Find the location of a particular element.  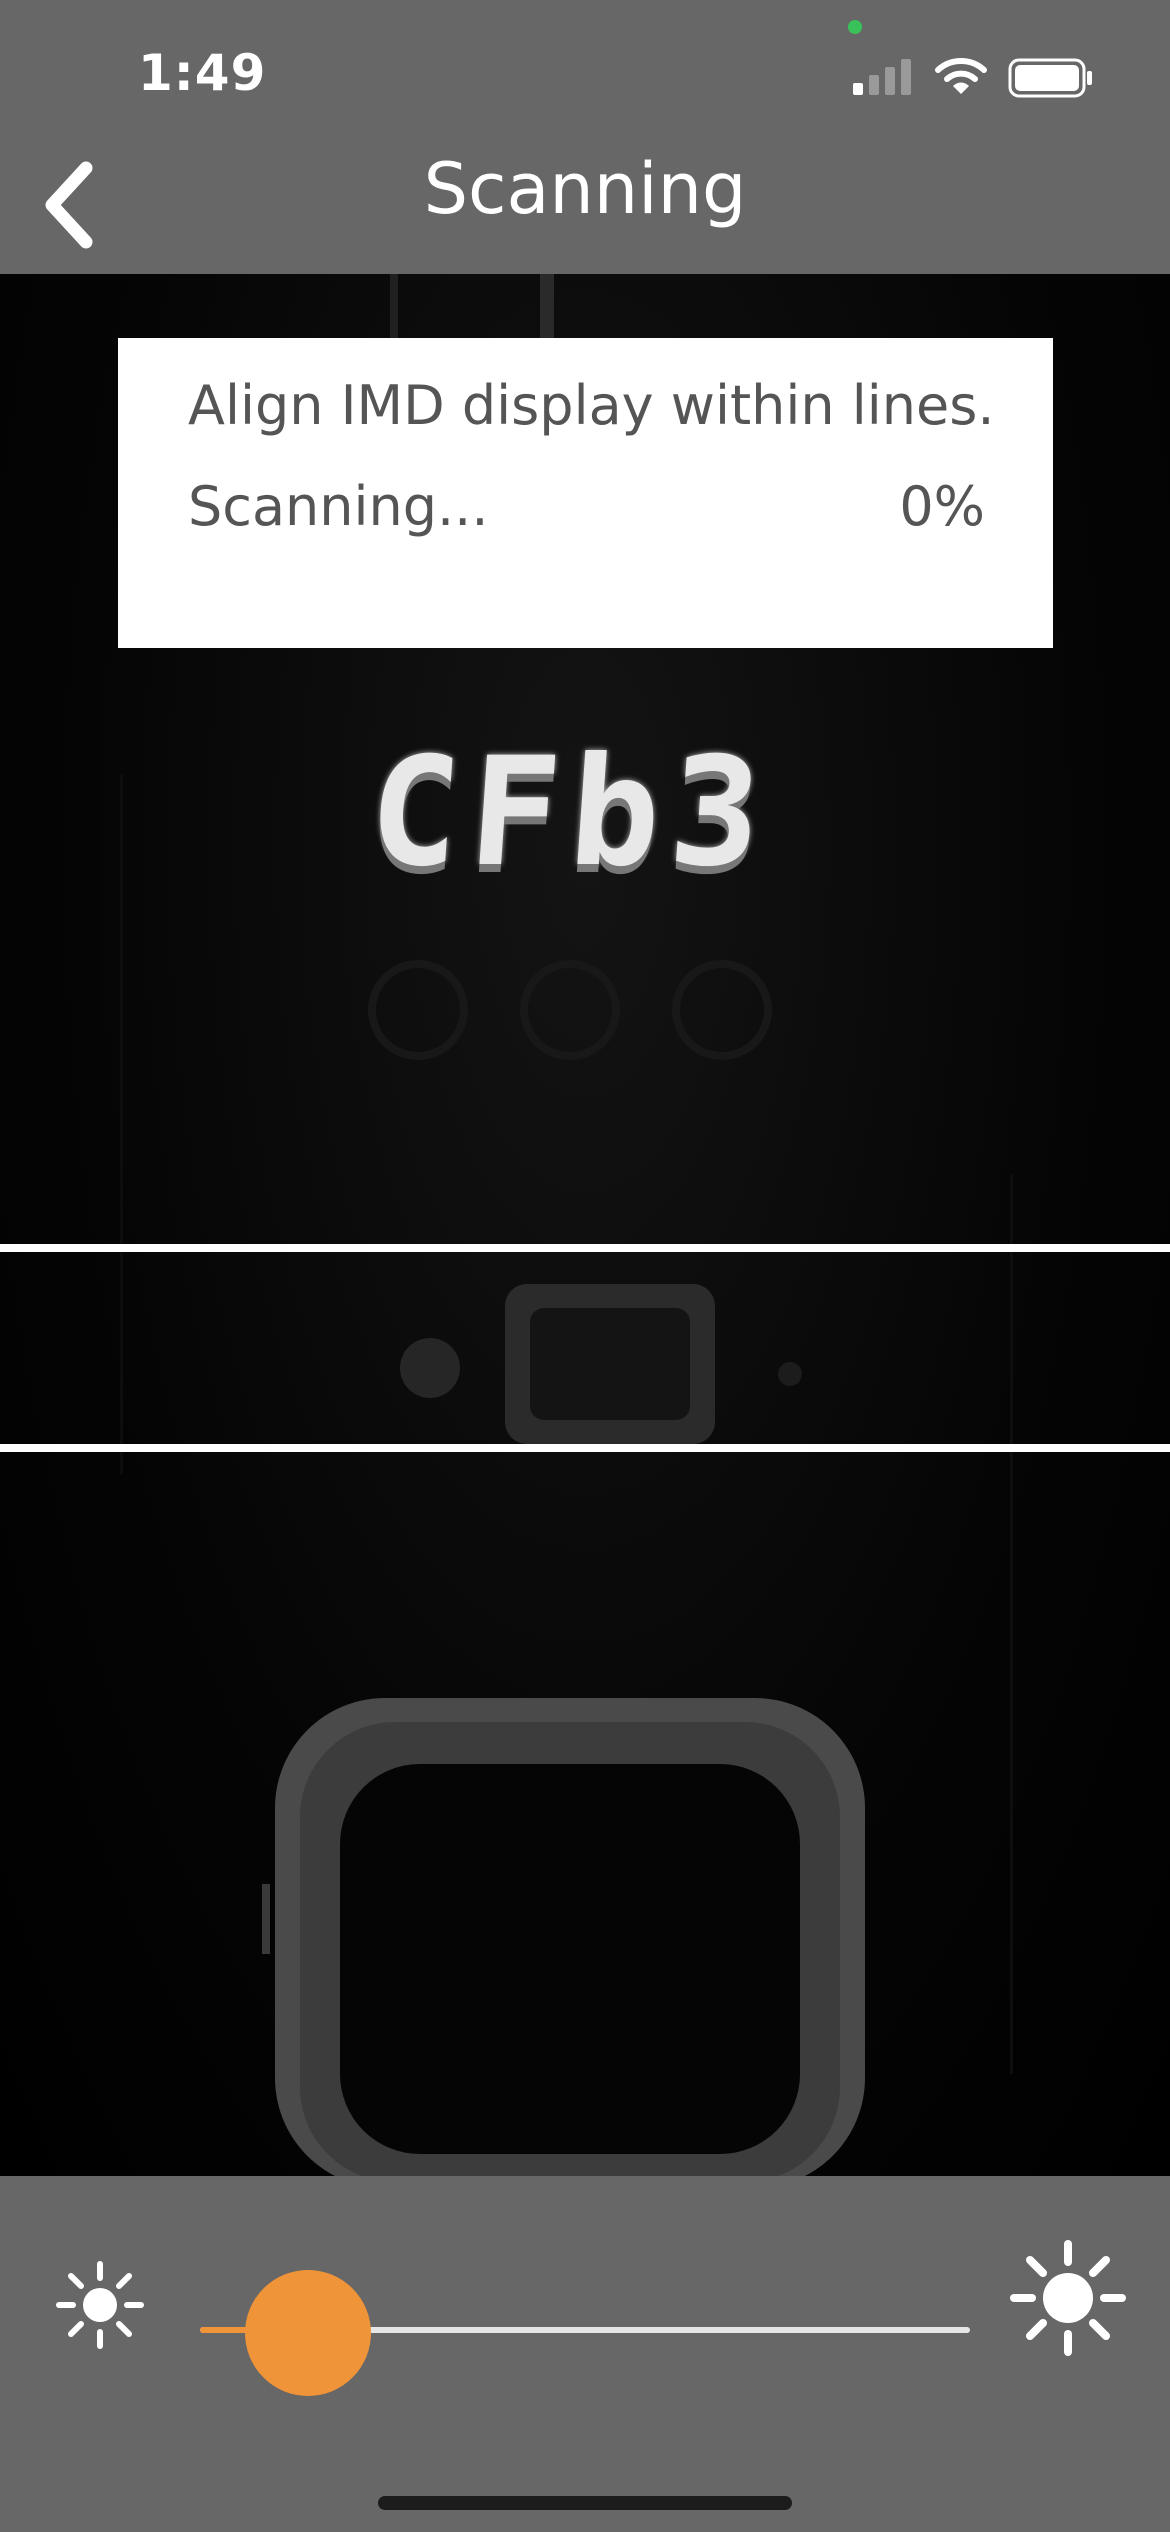

sun-large-icon is located at coordinates (1068, 2298).